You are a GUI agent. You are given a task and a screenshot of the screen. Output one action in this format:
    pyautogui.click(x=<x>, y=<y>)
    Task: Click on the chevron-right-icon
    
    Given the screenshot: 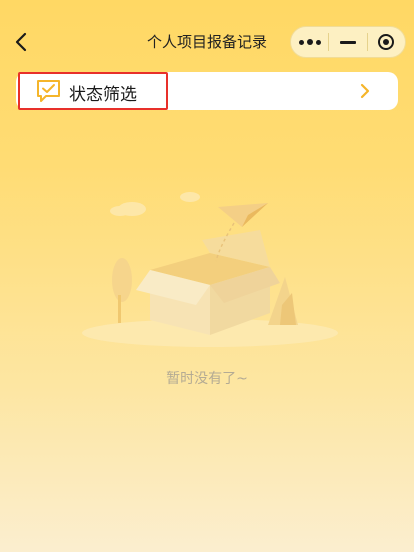 What is the action you would take?
    pyautogui.click(x=365, y=91)
    